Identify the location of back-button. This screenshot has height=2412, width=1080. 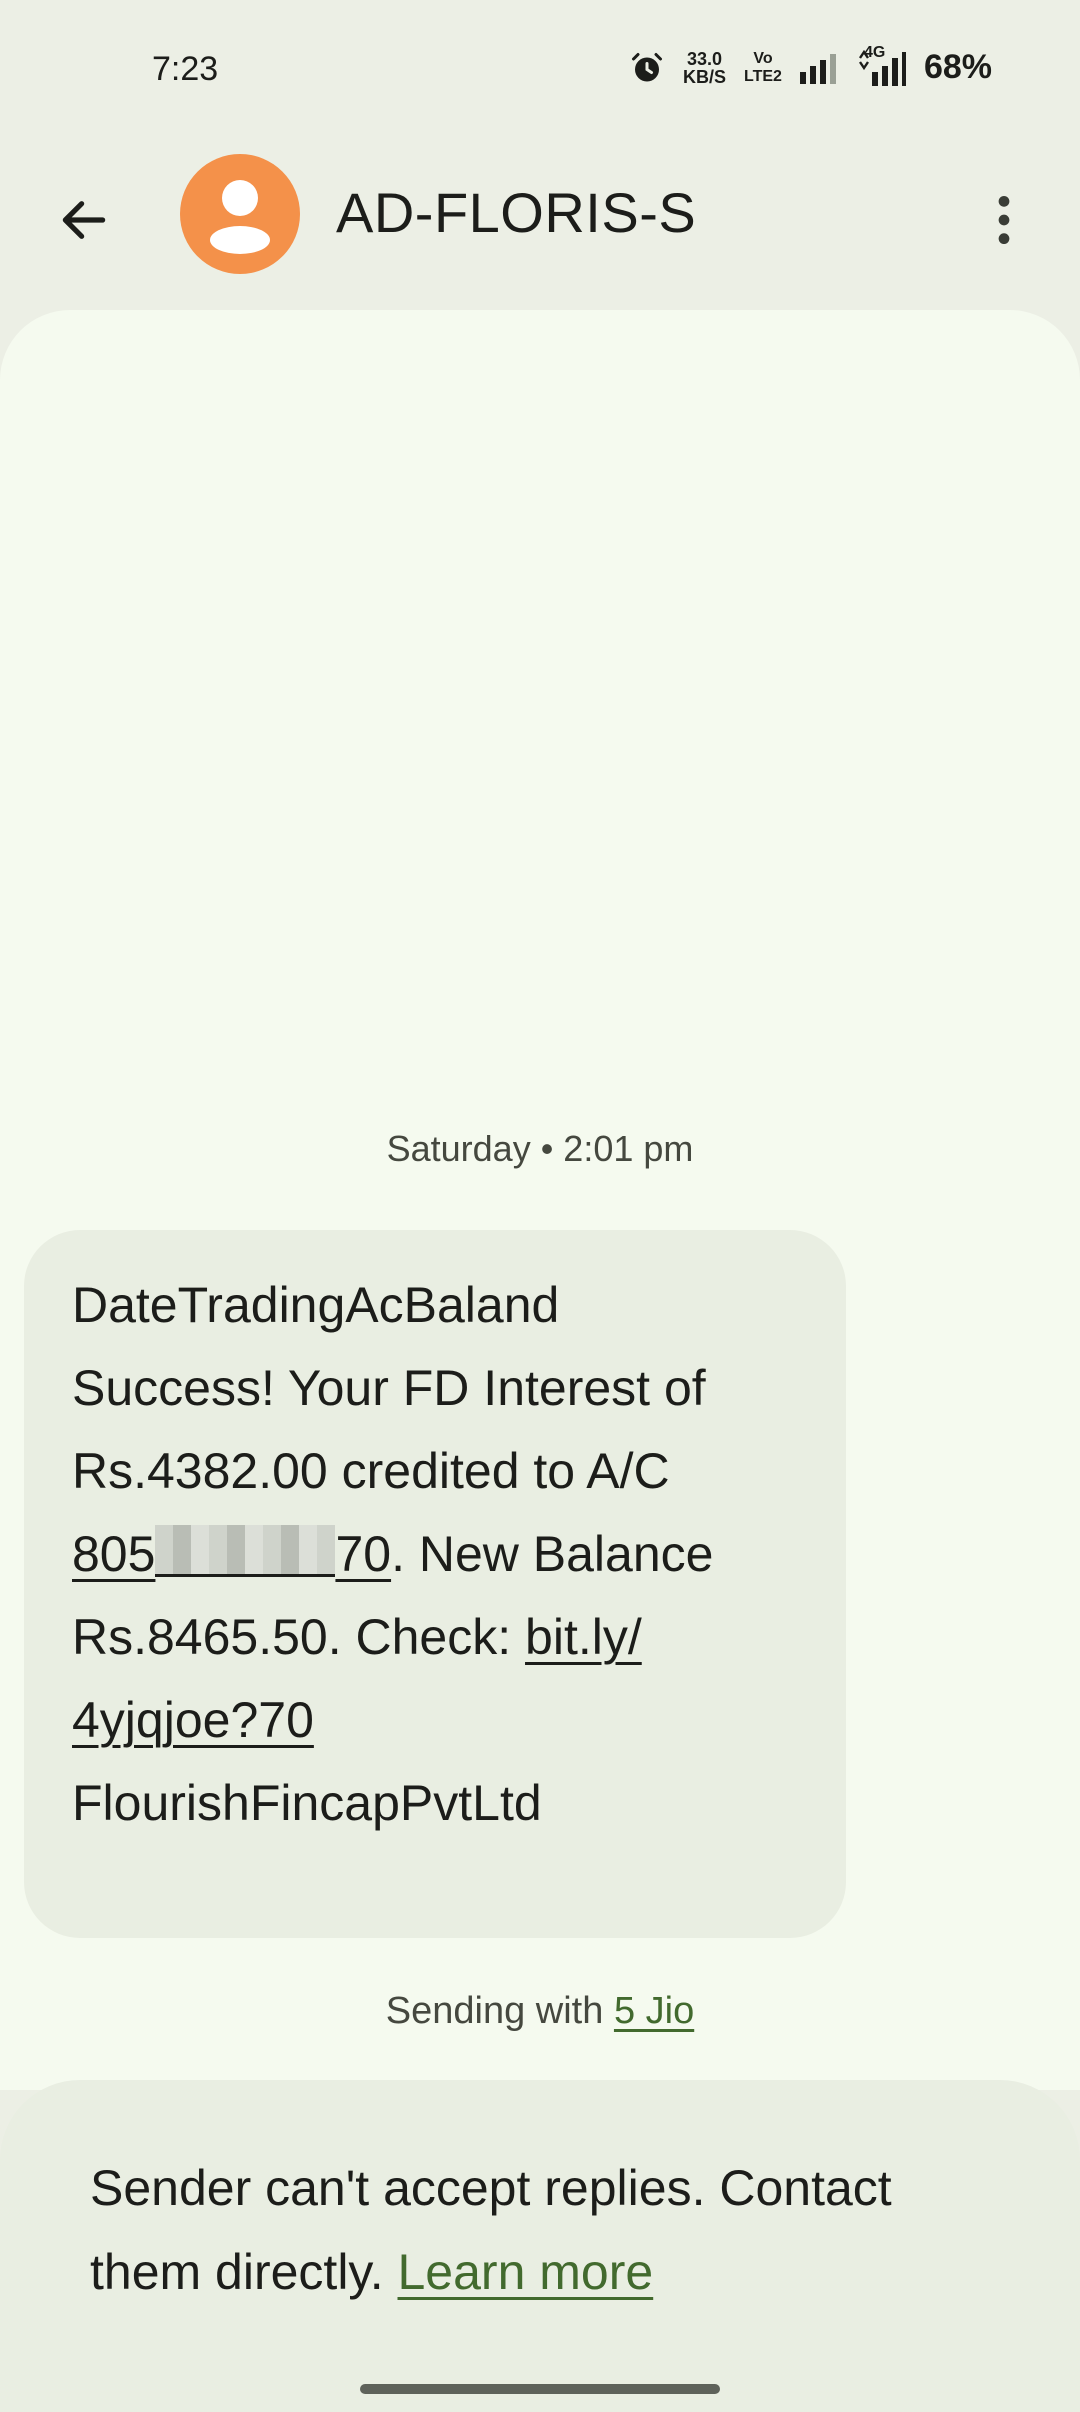
(84, 220).